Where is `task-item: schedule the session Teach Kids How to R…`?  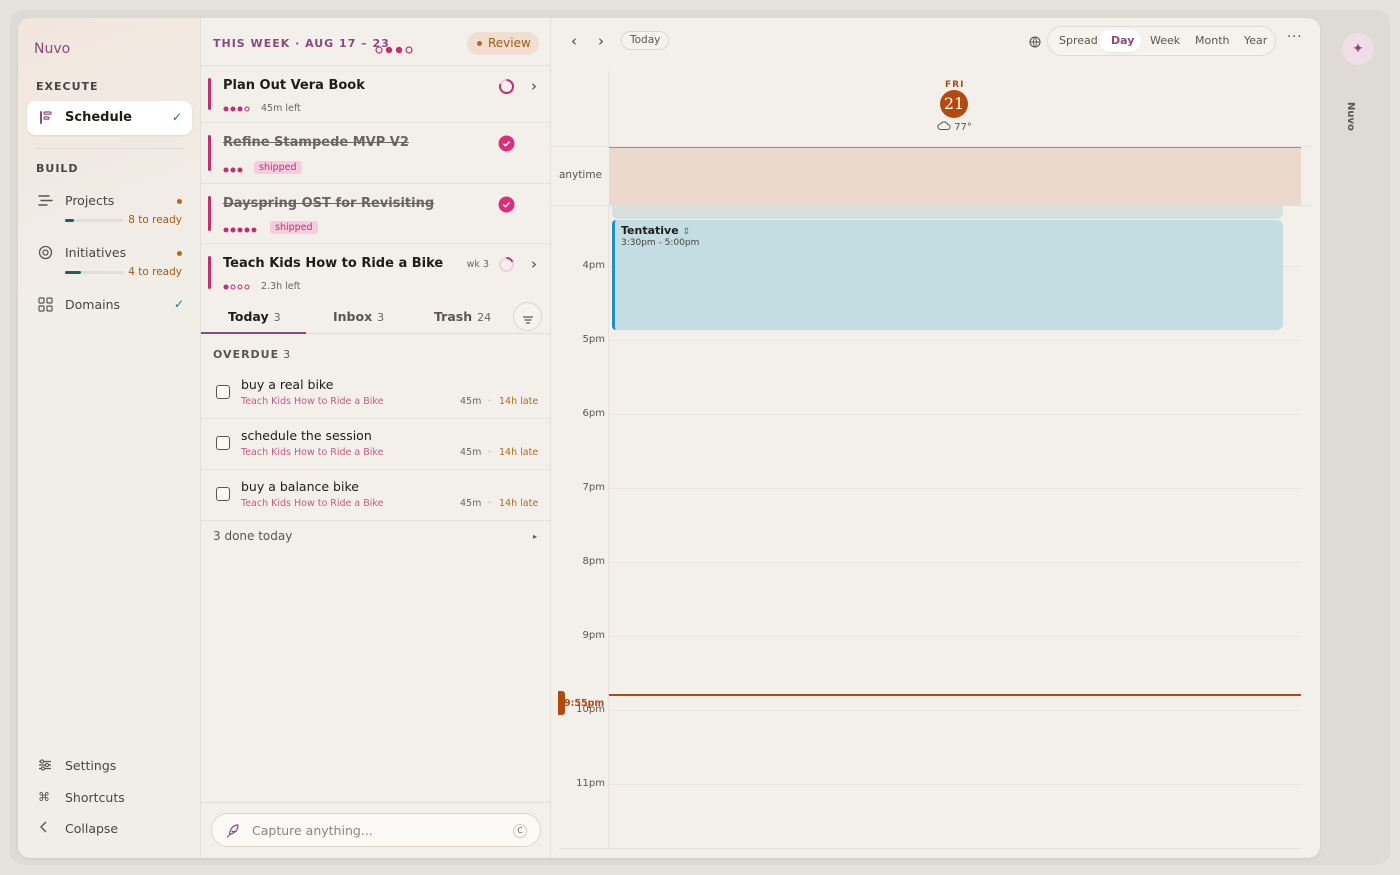 task-item: schedule the session Teach Kids How to R… is located at coordinates (376, 444).